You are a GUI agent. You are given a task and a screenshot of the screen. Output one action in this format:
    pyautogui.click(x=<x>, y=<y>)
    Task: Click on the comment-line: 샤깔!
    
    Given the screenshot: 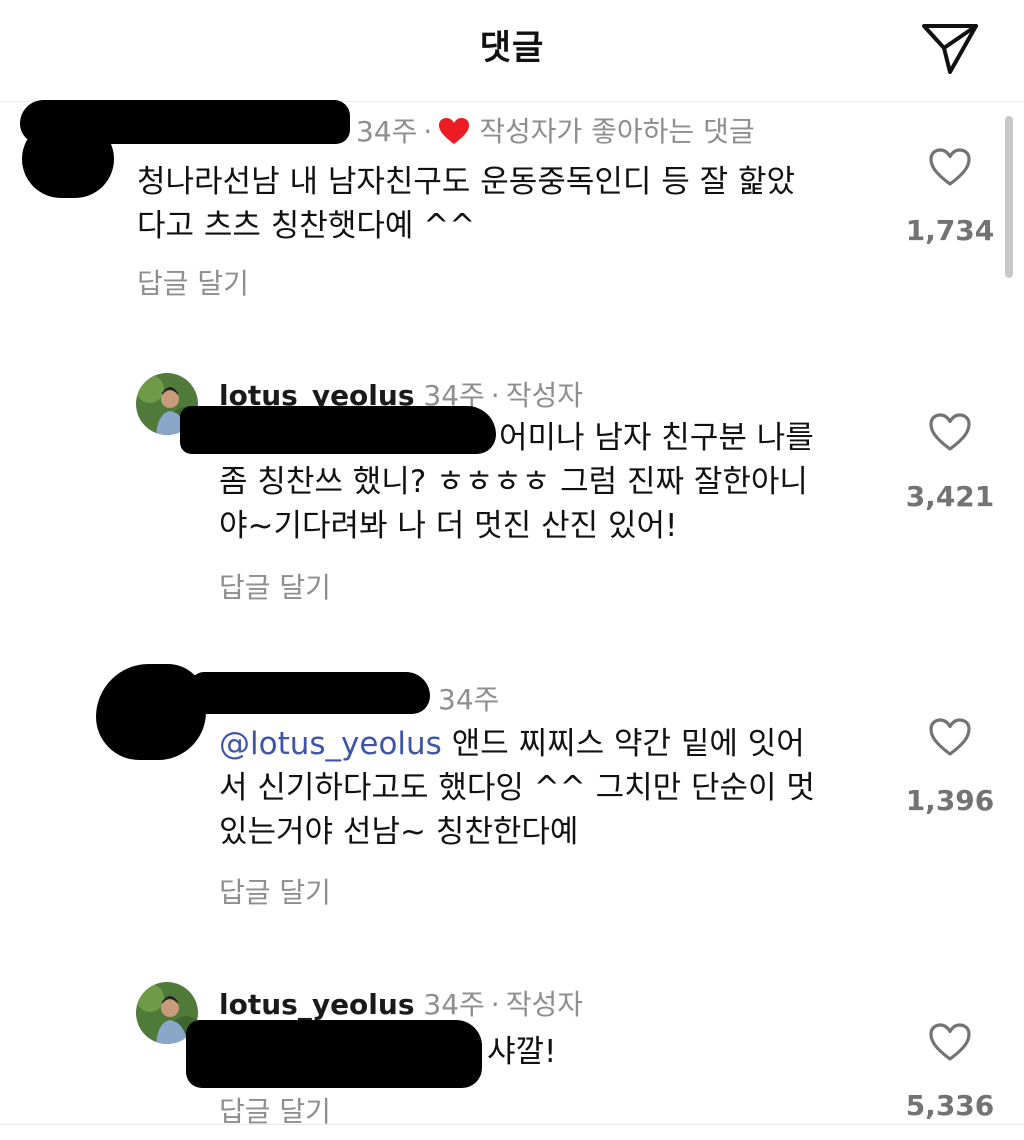 What is the action you would take?
    pyautogui.click(x=522, y=1052)
    